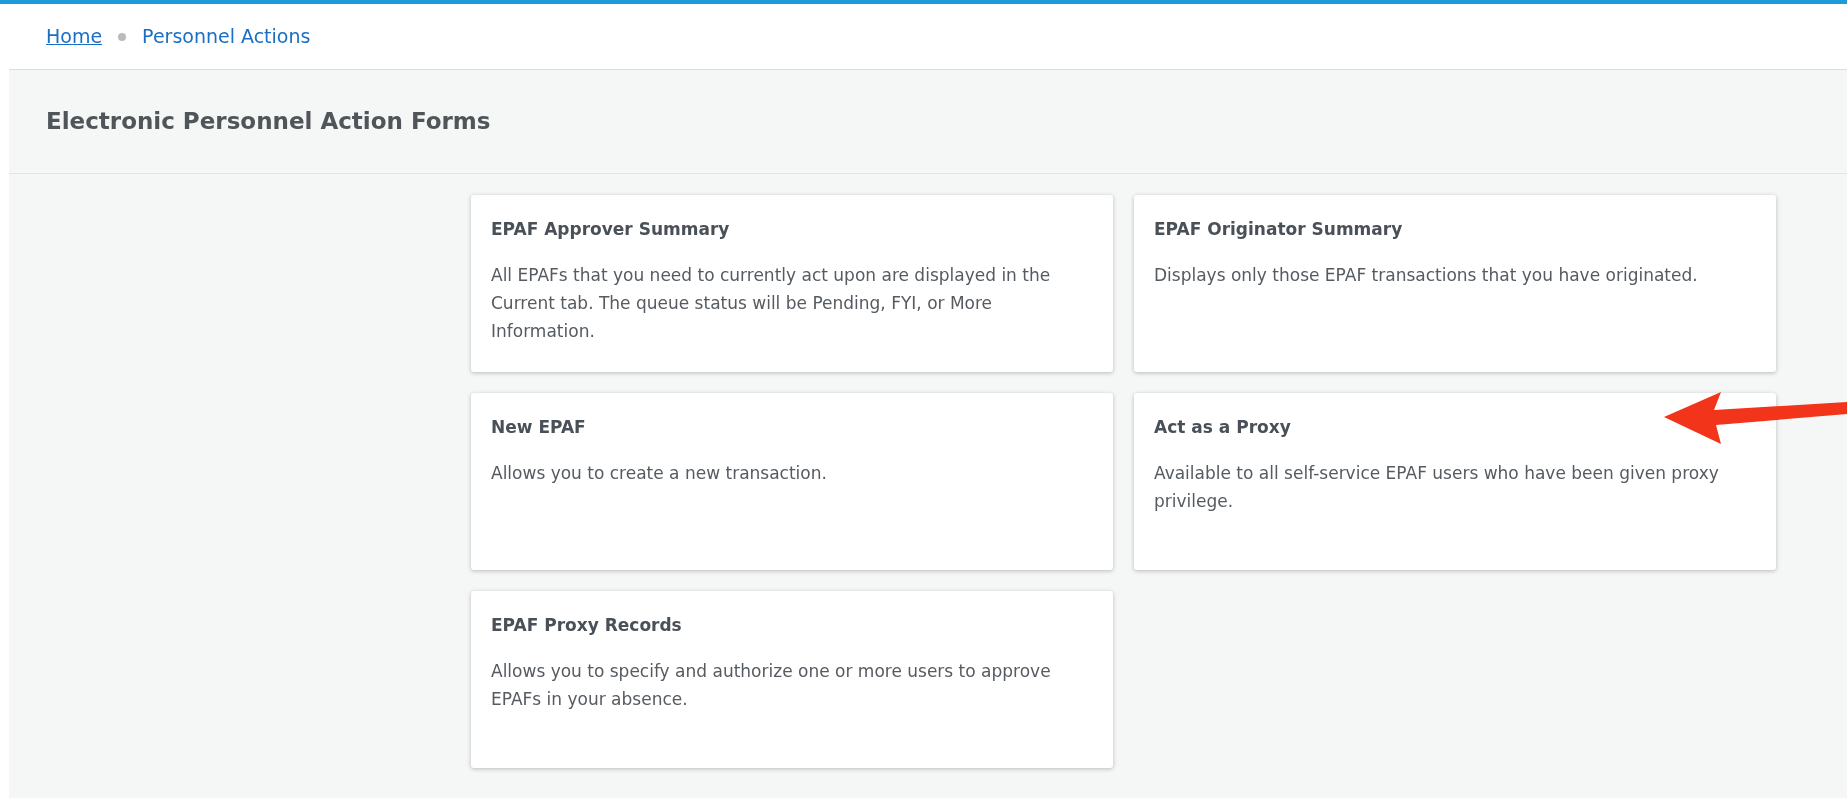  Describe the element at coordinates (226, 36) in the screenshot. I see `breadcrumb-current: Personnel Actions` at that location.